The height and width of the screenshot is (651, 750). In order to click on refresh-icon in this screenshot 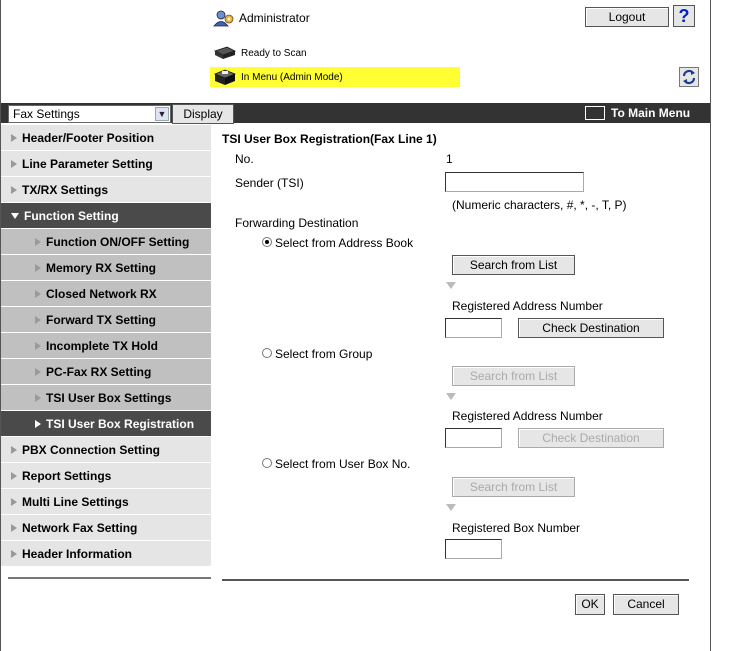, I will do `click(689, 77)`.